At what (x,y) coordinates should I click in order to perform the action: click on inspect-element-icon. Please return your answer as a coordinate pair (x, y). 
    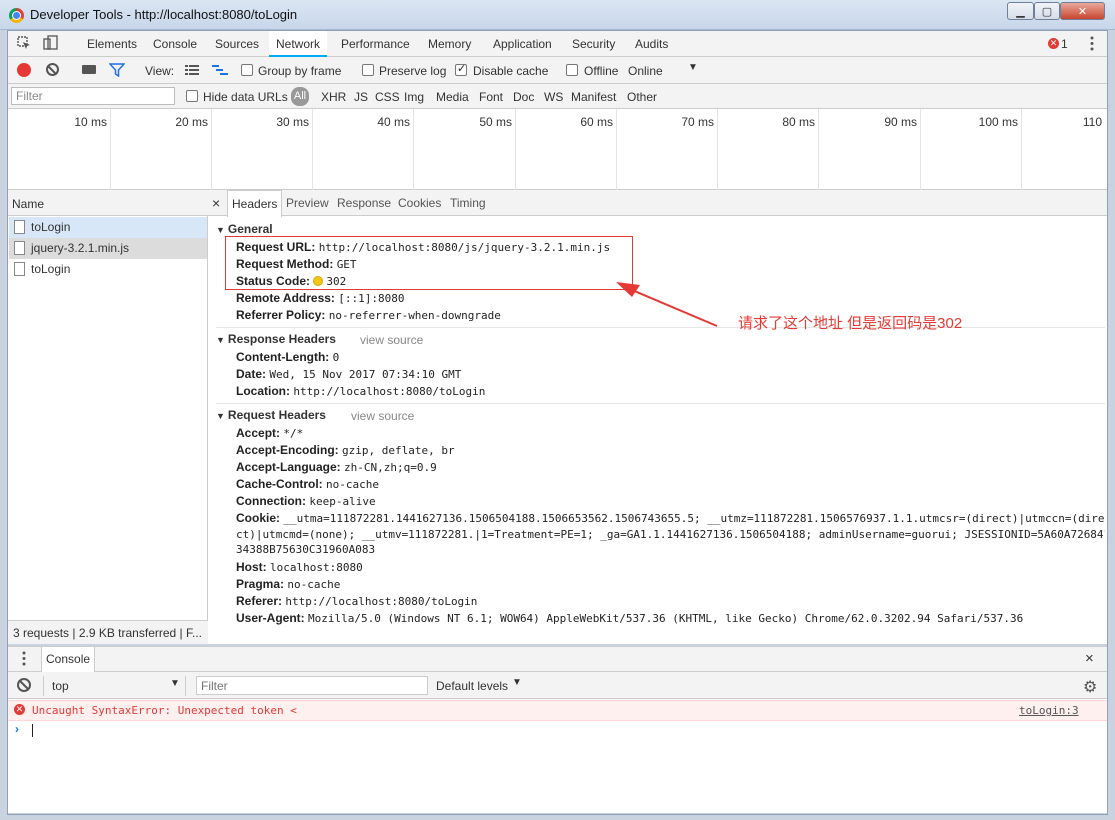
    Looking at the image, I should click on (24, 43).